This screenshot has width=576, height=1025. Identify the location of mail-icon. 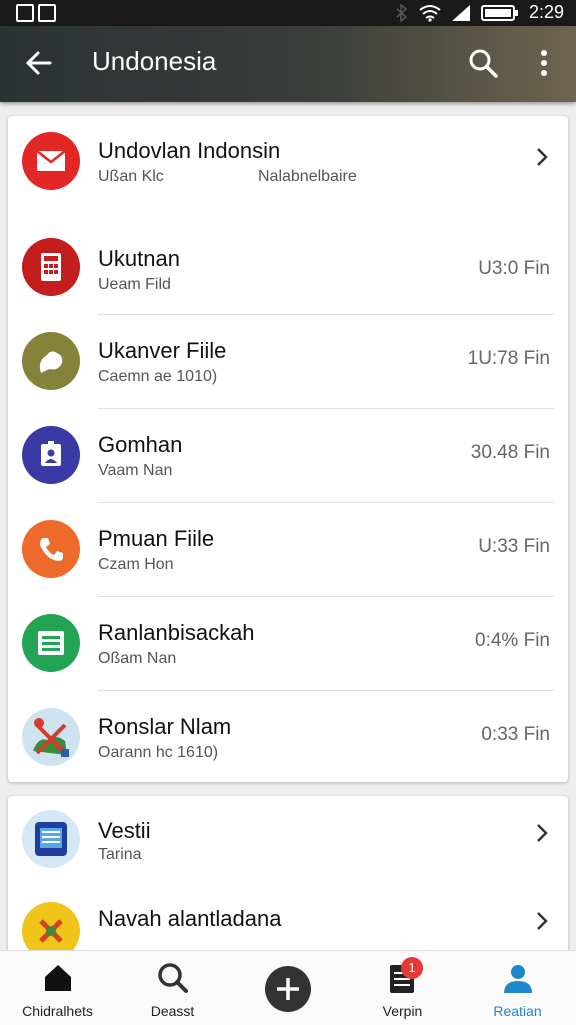
(51, 161).